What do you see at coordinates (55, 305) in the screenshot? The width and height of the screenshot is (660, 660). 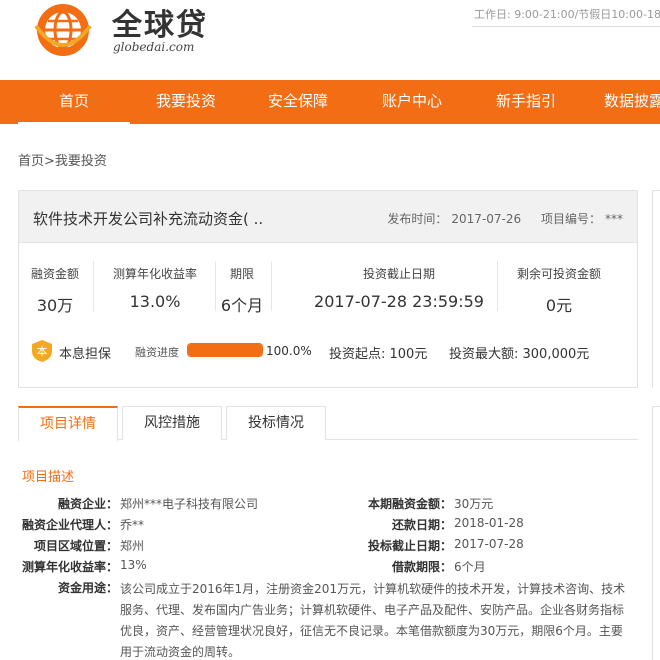 I see `stat-value: 30万` at bounding box center [55, 305].